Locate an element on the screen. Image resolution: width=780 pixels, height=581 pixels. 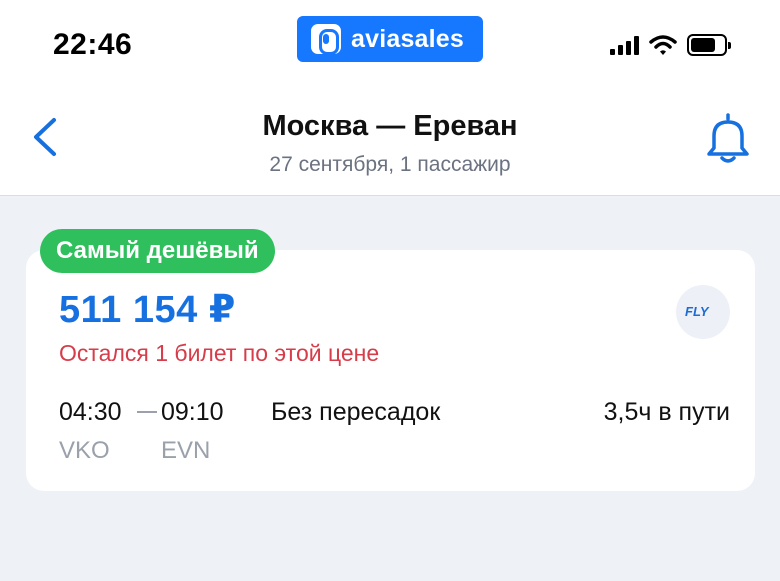
stops-info: Без пересадок is located at coordinates (356, 412).